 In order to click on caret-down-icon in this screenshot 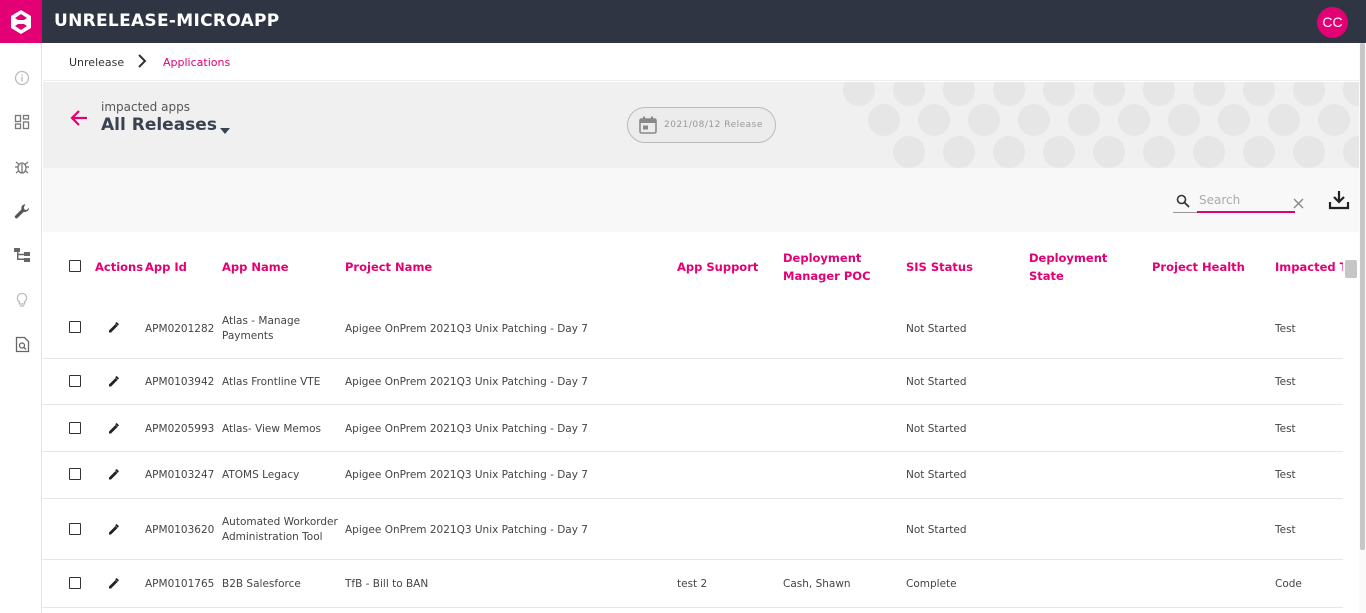, I will do `click(225, 129)`.